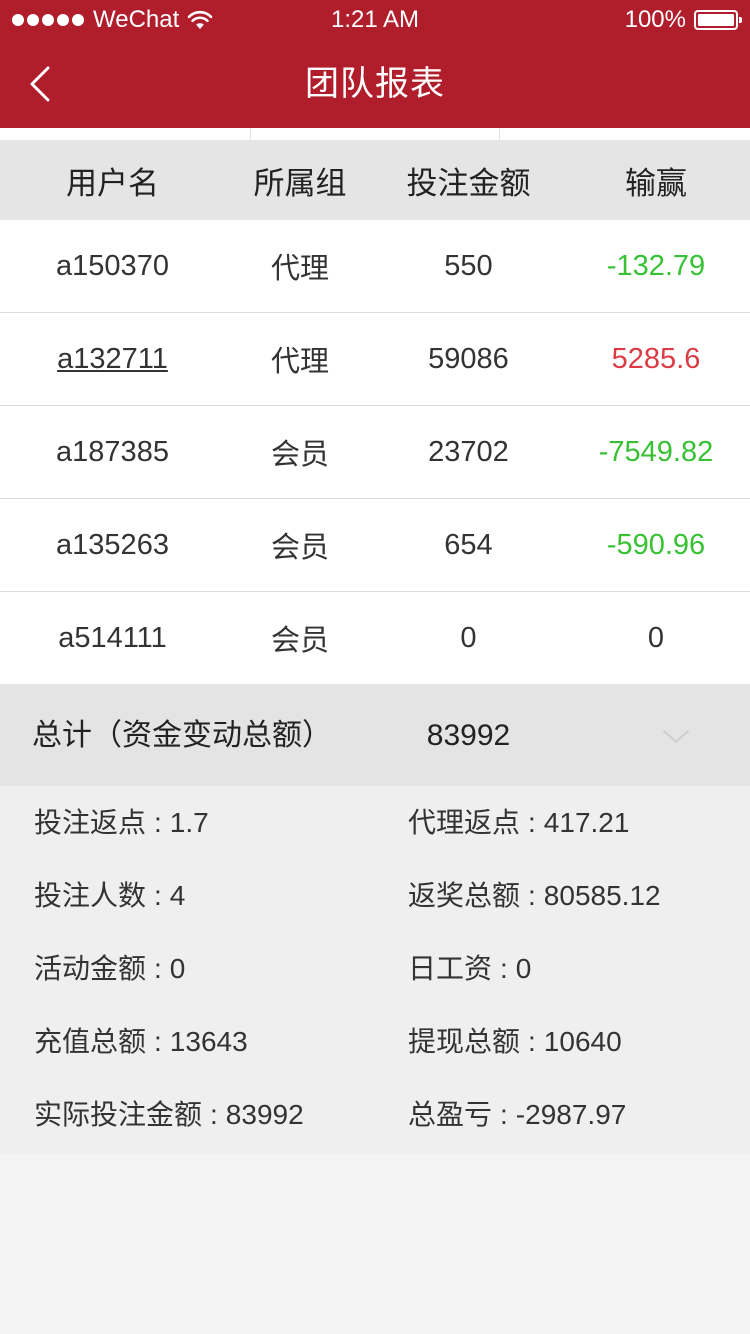 The image size is (750, 1334). I want to click on summary-actual-bet: 实际投注金额:83992, so click(169, 1115).